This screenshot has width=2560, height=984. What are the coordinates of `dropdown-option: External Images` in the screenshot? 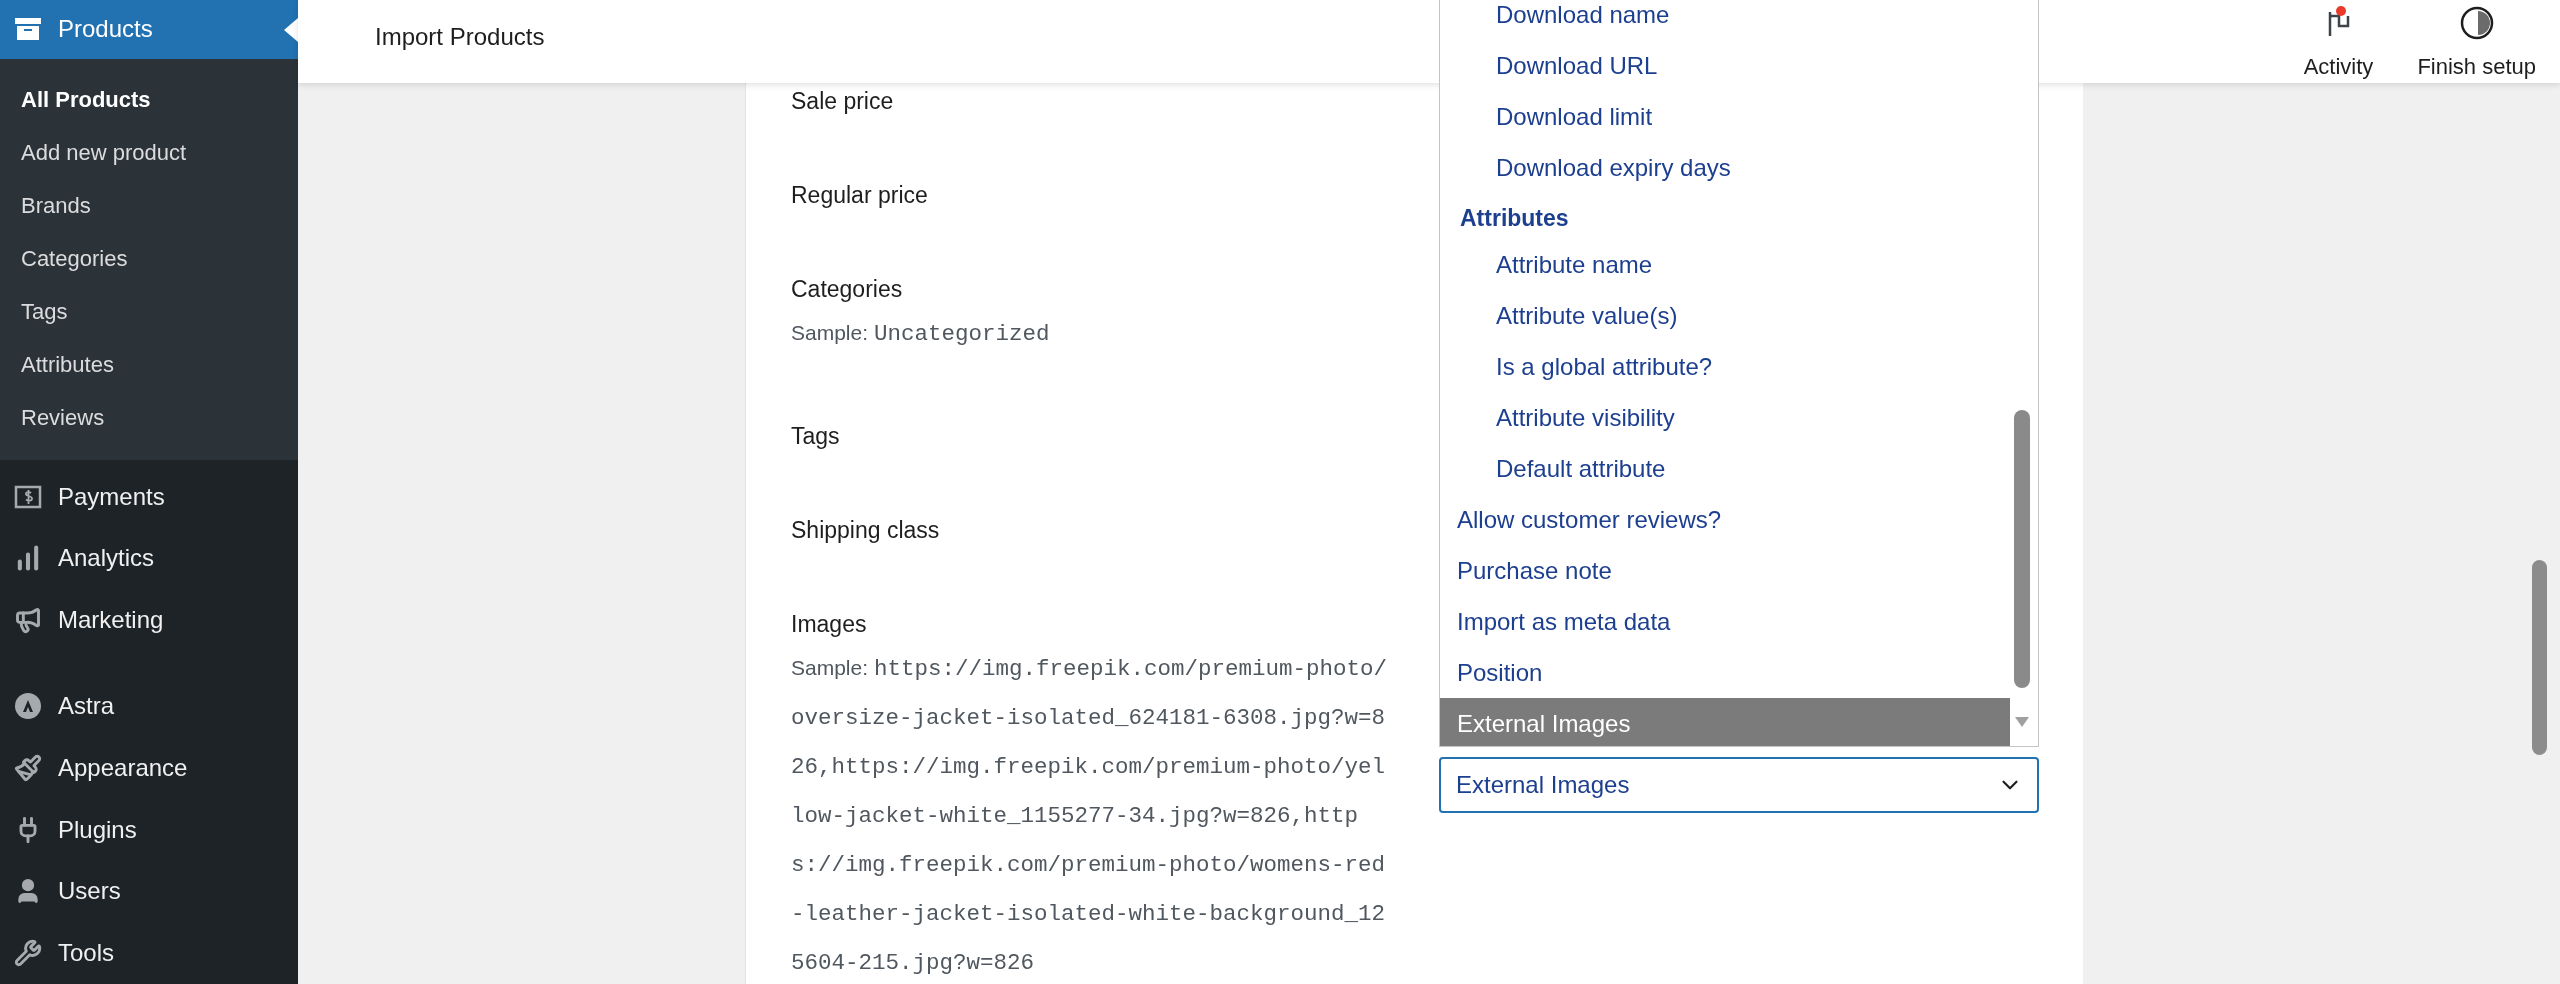 It's located at (1725, 722).